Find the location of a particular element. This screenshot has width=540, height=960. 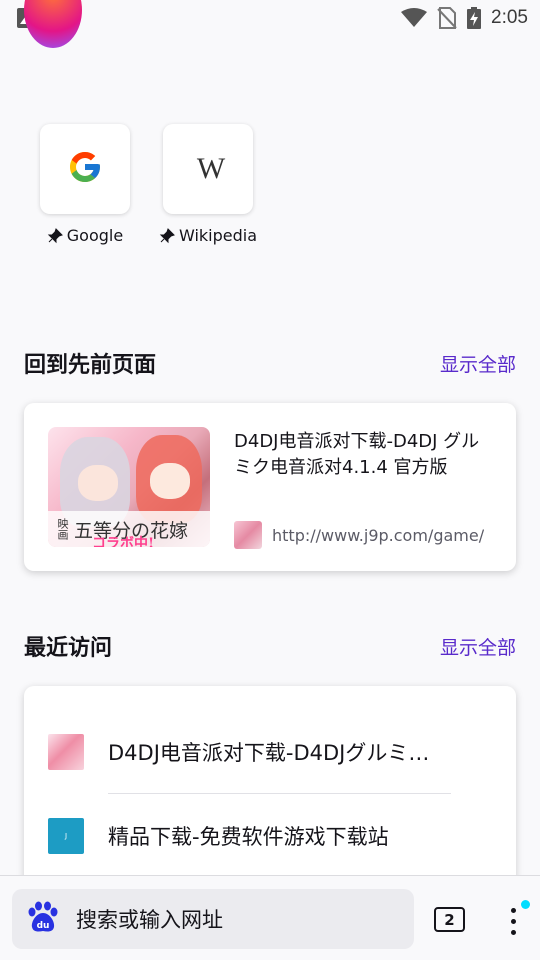

thumbnail-banner: 映画 五等分の花嫁 コラボ中! is located at coordinates (129, 529).